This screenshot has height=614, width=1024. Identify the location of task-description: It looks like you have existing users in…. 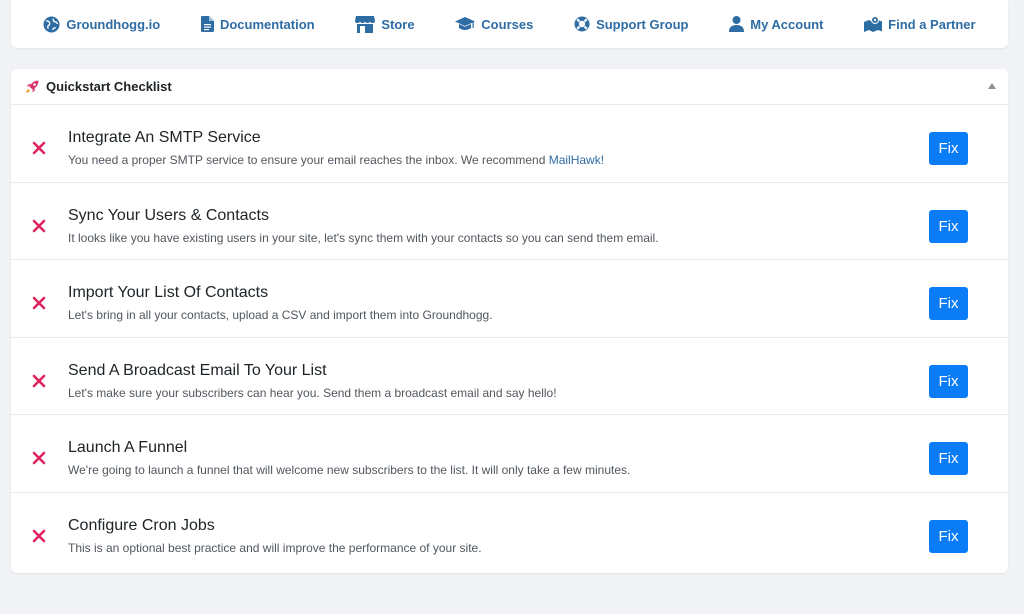
(363, 237).